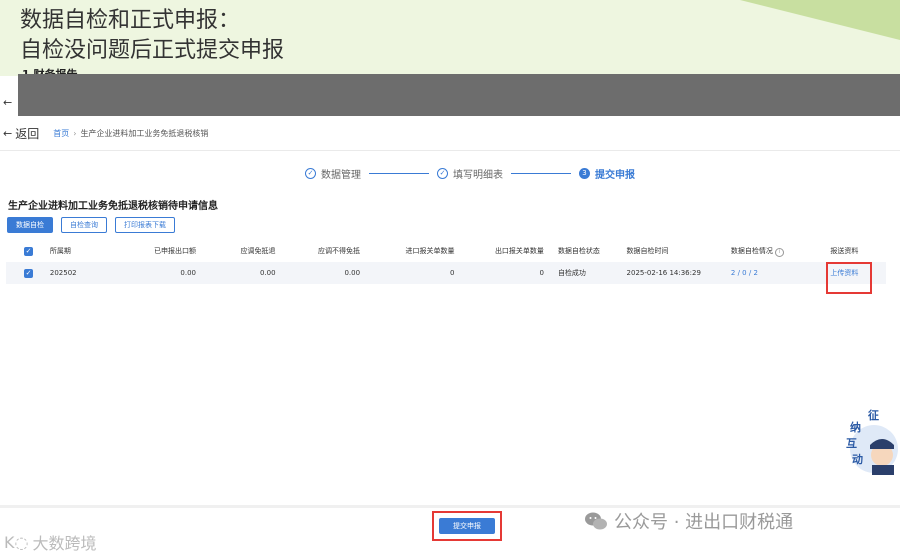  What do you see at coordinates (16, 542) in the screenshot?
I see `watermark-logo-icon: K◌` at bounding box center [16, 542].